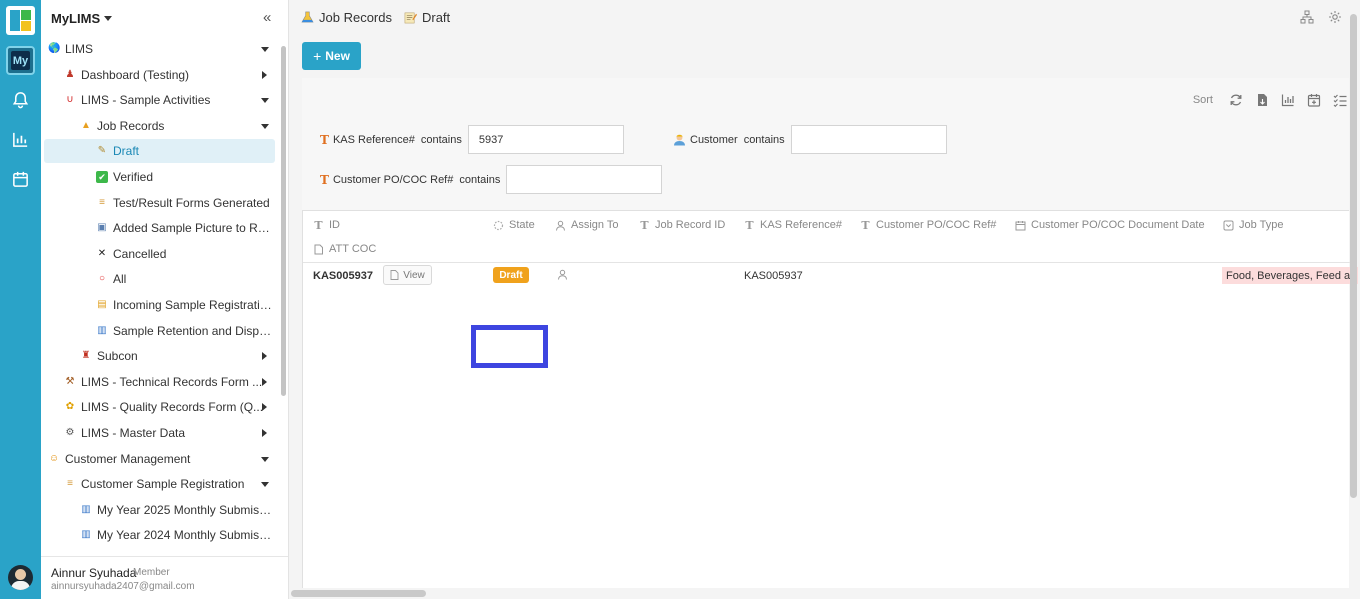  What do you see at coordinates (714, 139) in the screenshot?
I see `filter-field-label: Customer` at bounding box center [714, 139].